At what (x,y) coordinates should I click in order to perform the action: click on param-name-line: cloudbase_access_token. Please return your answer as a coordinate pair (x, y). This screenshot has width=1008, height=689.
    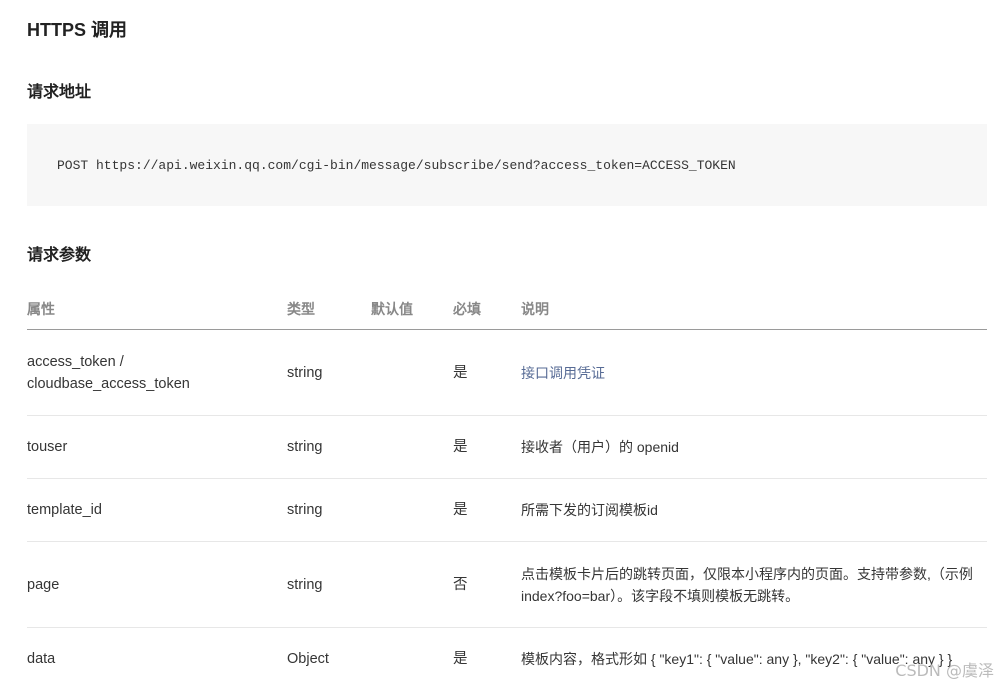
    Looking at the image, I should click on (108, 383).